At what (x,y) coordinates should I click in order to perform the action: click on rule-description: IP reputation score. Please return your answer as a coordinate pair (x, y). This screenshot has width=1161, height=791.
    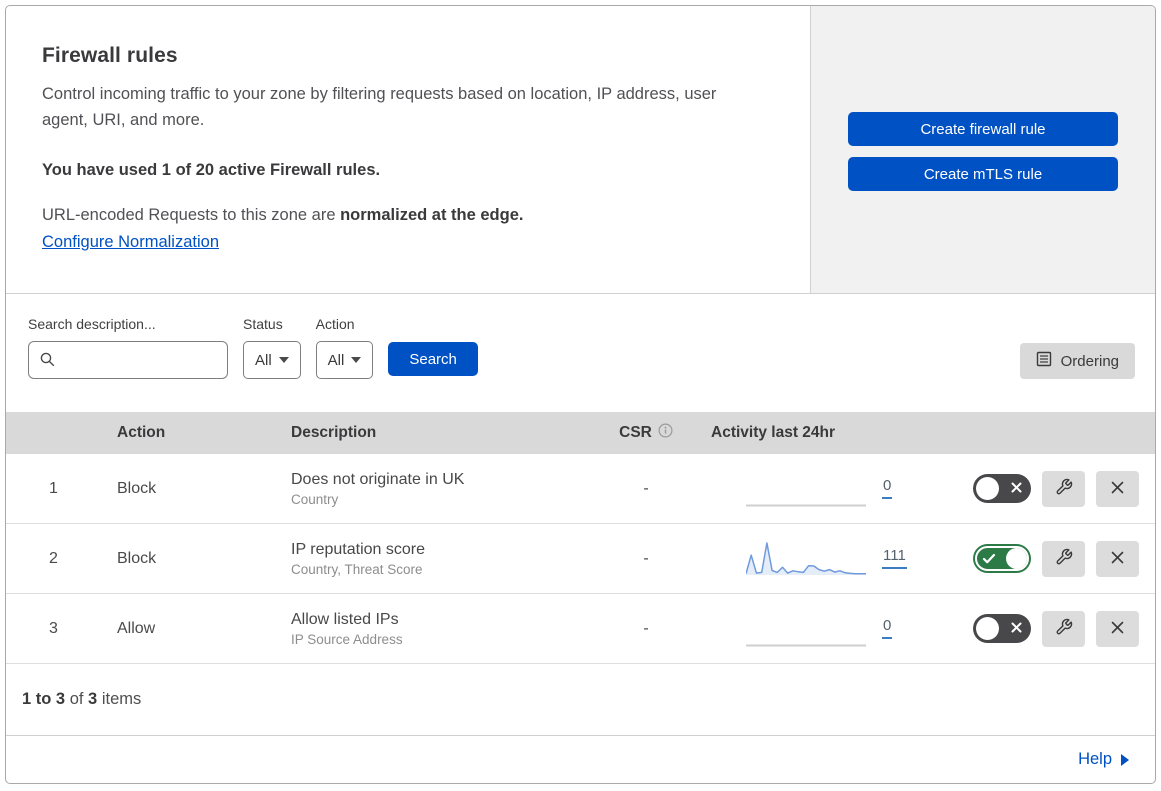
    Looking at the image, I should click on (358, 549).